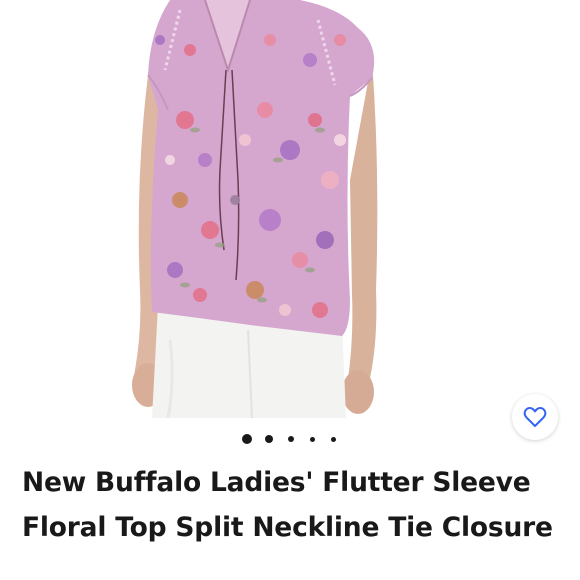 This screenshot has height=580, width=580. Describe the element at coordinates (535, 416) in the screenshot. I see `heart-outline-icon` at that location.